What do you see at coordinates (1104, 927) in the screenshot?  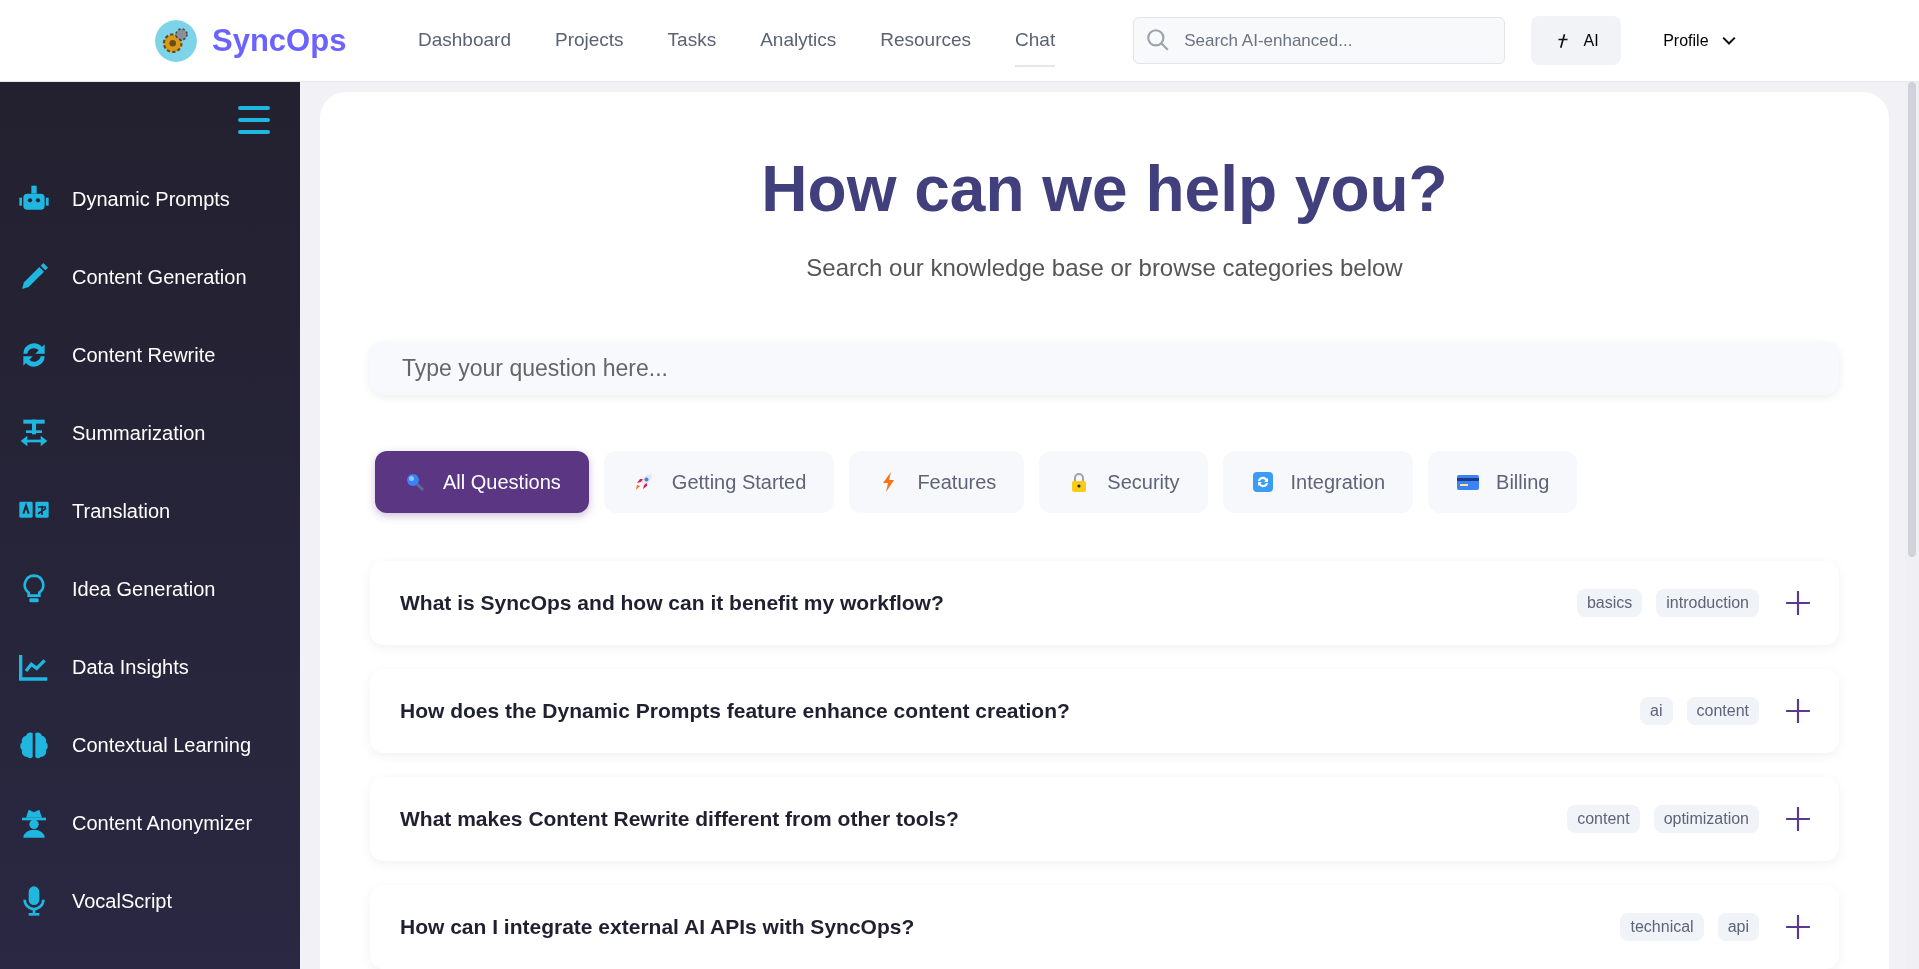 I see `faq-item: How can I integrate external AI APIs with SyncOps? technical api` at bounding box center [1104, 927].